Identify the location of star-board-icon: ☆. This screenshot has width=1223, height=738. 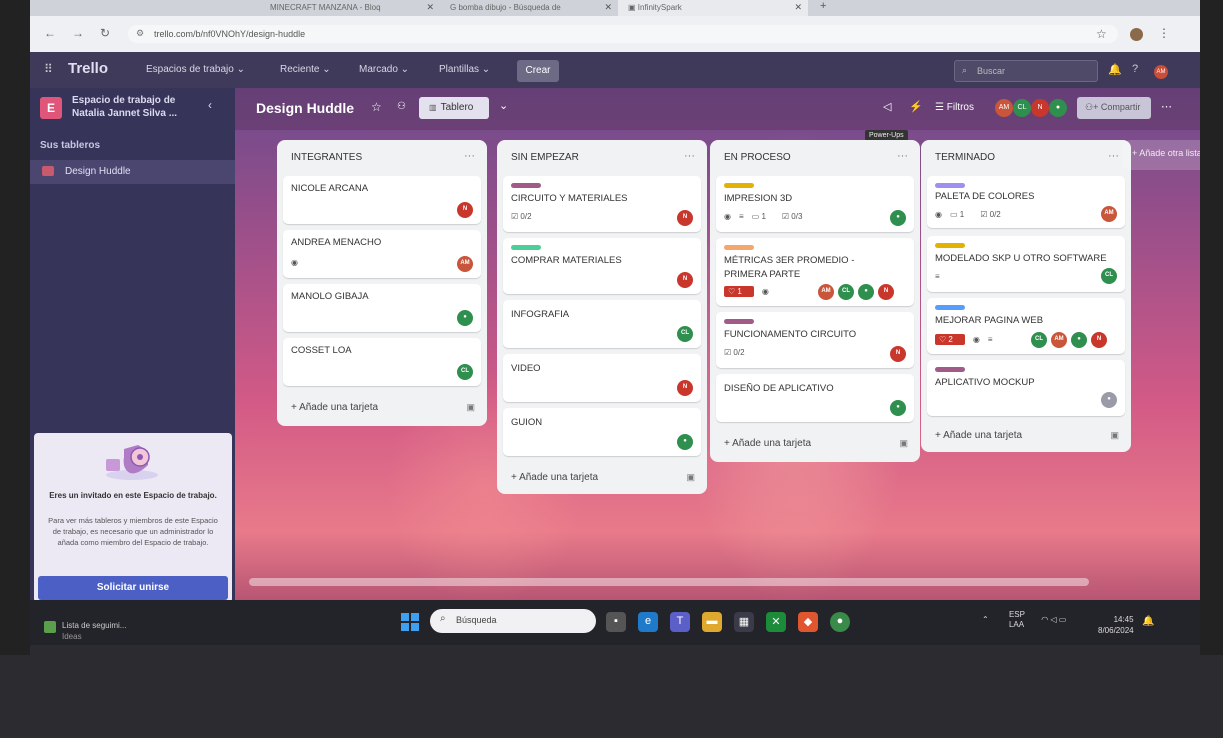
(376, 107).